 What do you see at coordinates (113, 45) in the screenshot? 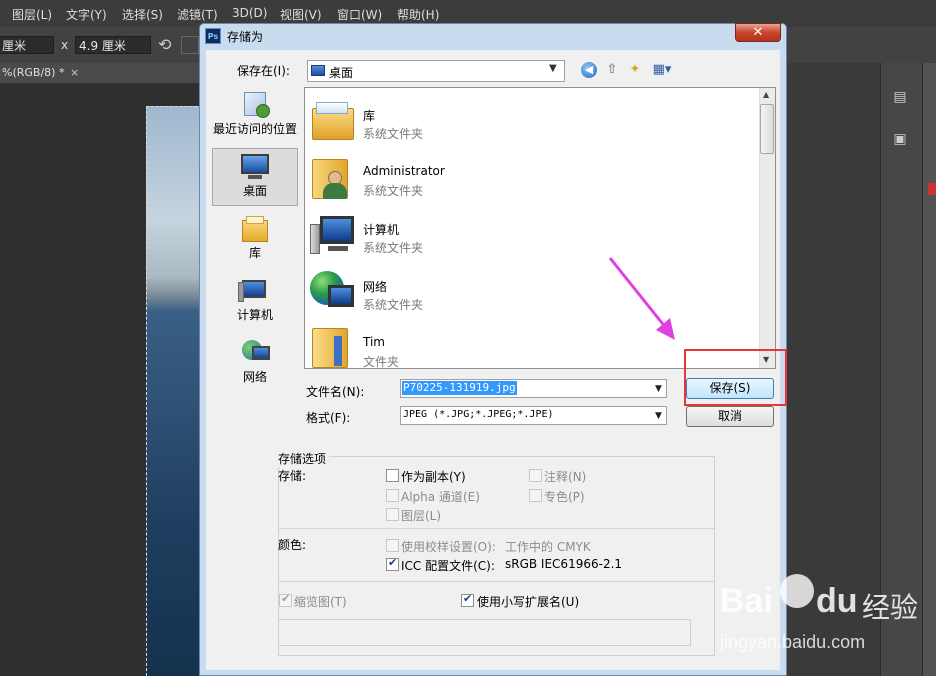
I see `height-field: 4.9 厘米` at bounding box center [113, 45].